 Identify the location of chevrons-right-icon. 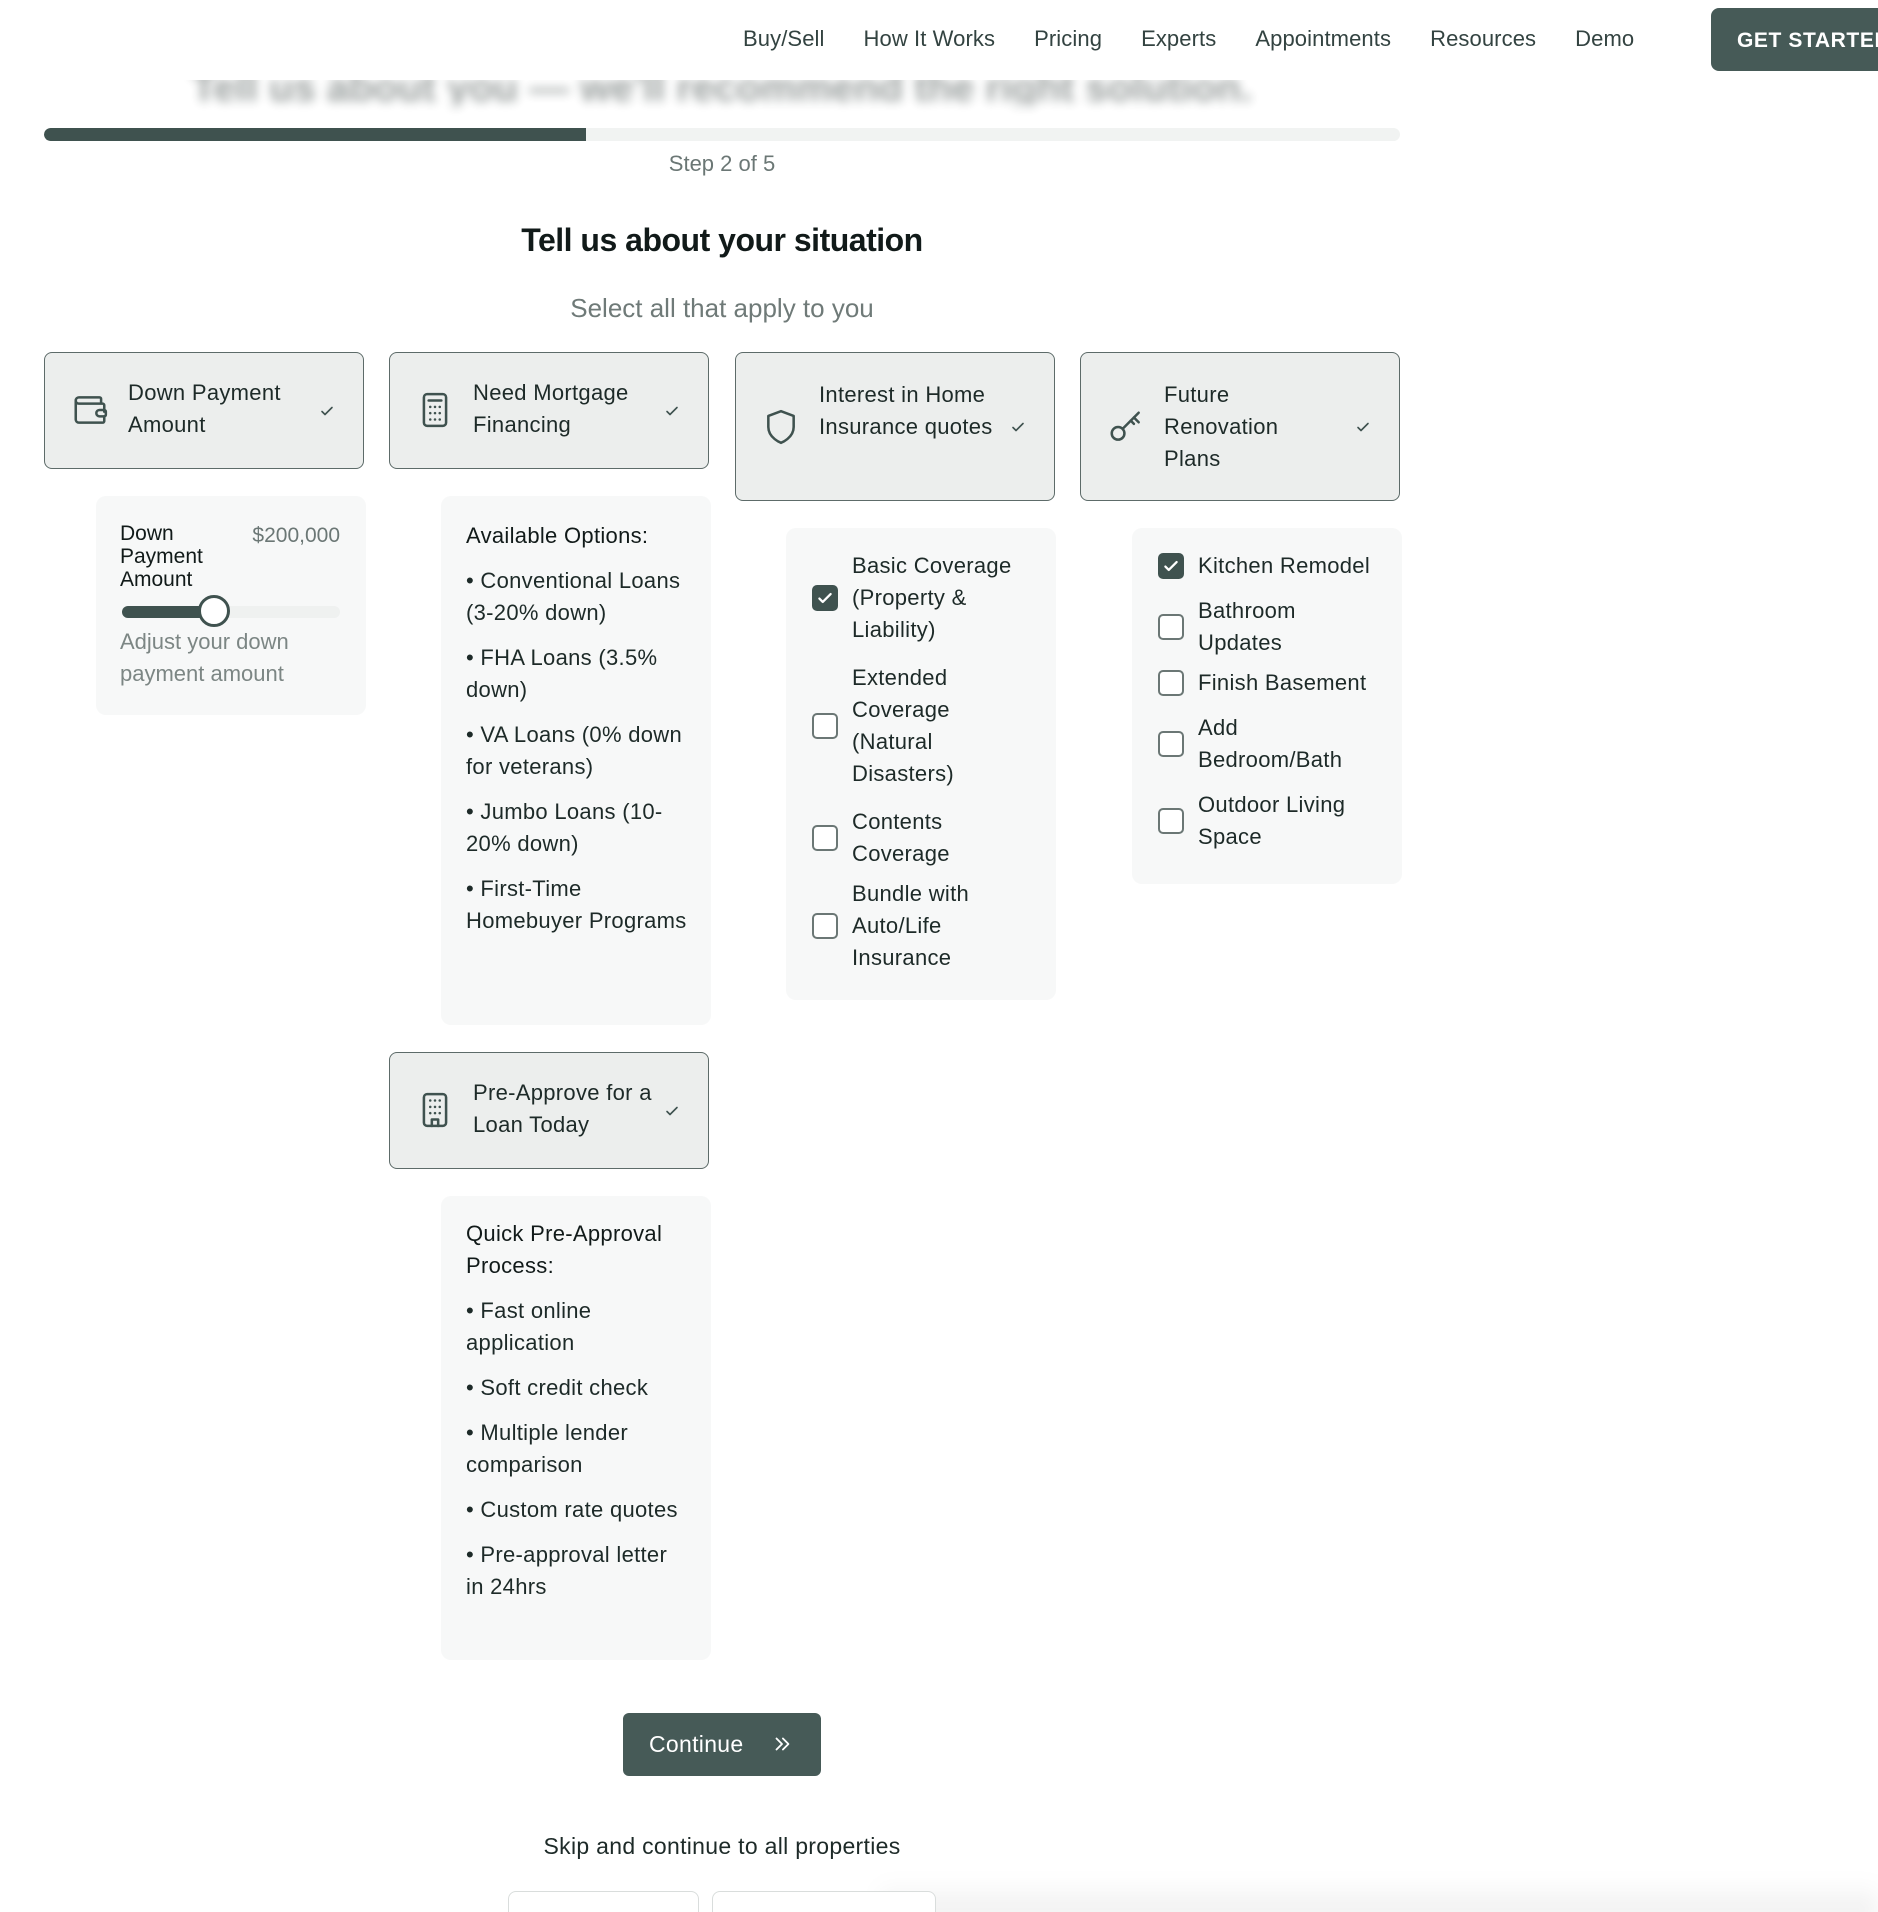
(782, 1744).